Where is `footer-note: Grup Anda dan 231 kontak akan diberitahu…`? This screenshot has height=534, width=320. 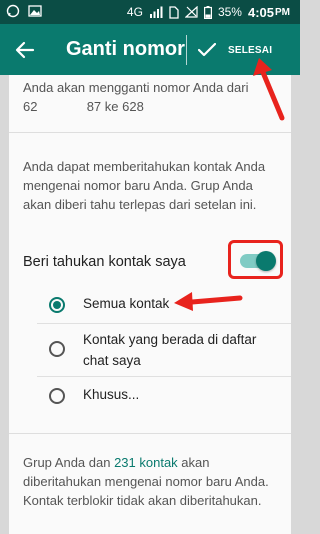
footer-note: Grup Anda dan 231 kontak akan diberitahu… is located at coordinates (152, 481).